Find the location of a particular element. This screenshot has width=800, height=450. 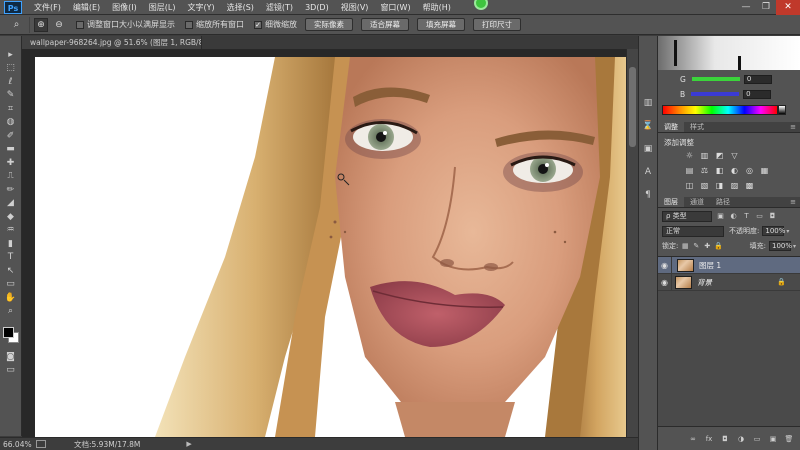

tab-paths: 路径 is located at coordinates (723, 202).